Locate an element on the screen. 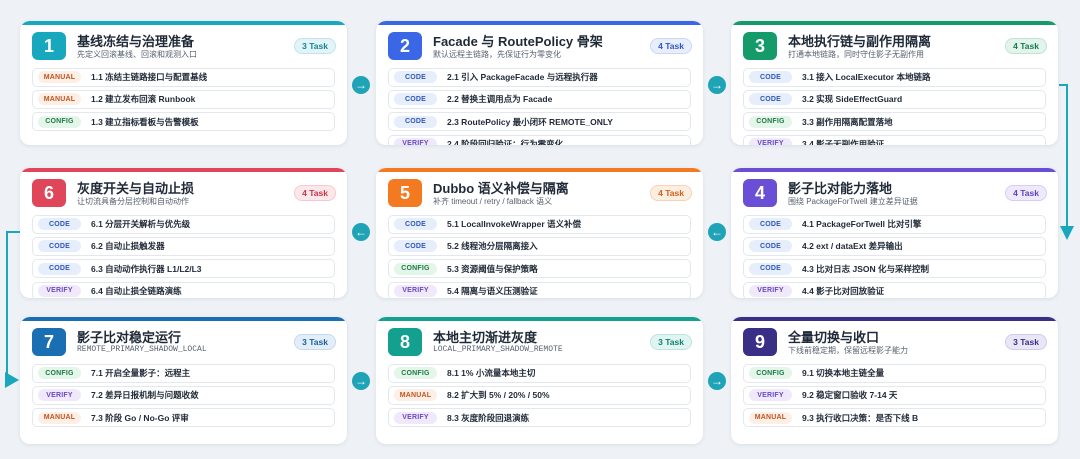 This screenshot has height=459, width=1080. task-label: 5.3 资源阈值与保护策略 is located at coordinates (492, 268).